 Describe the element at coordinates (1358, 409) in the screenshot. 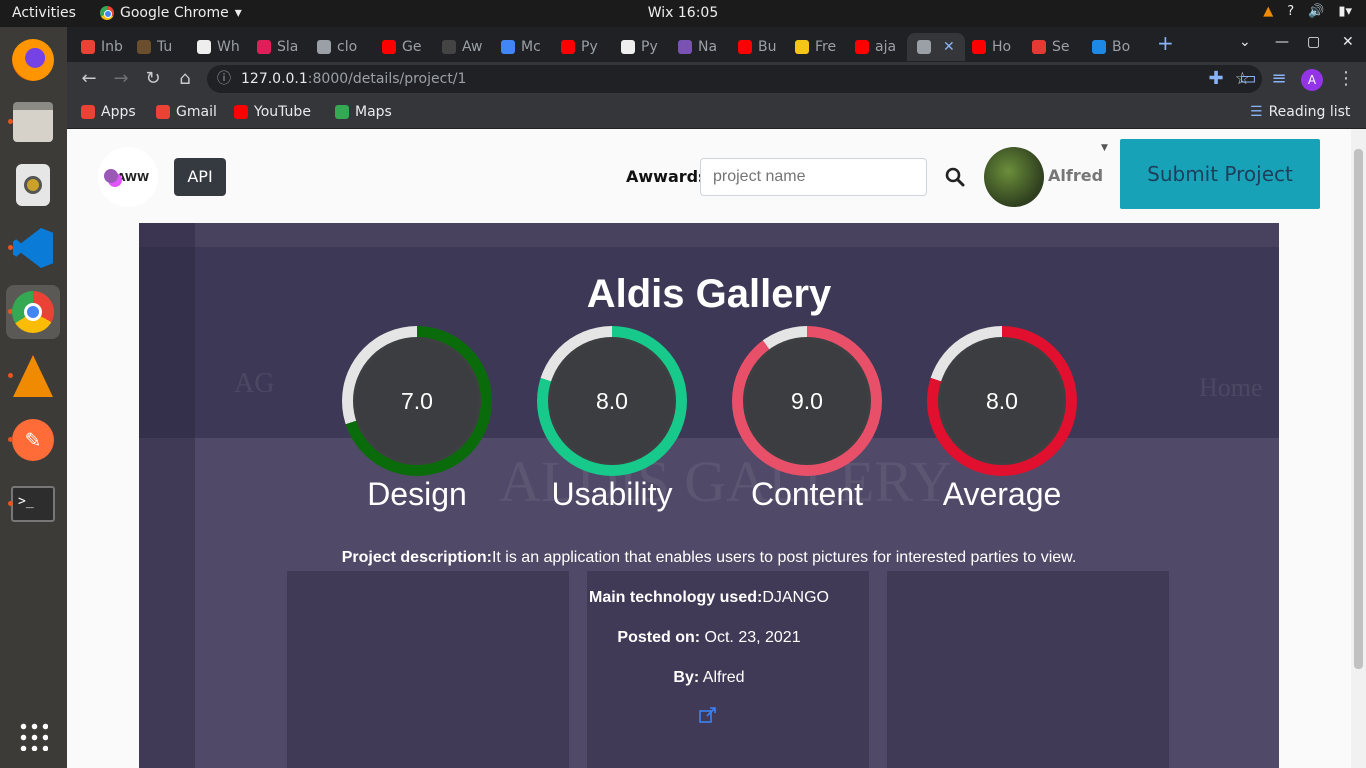

I see `scrollbar-thumb` at that location.